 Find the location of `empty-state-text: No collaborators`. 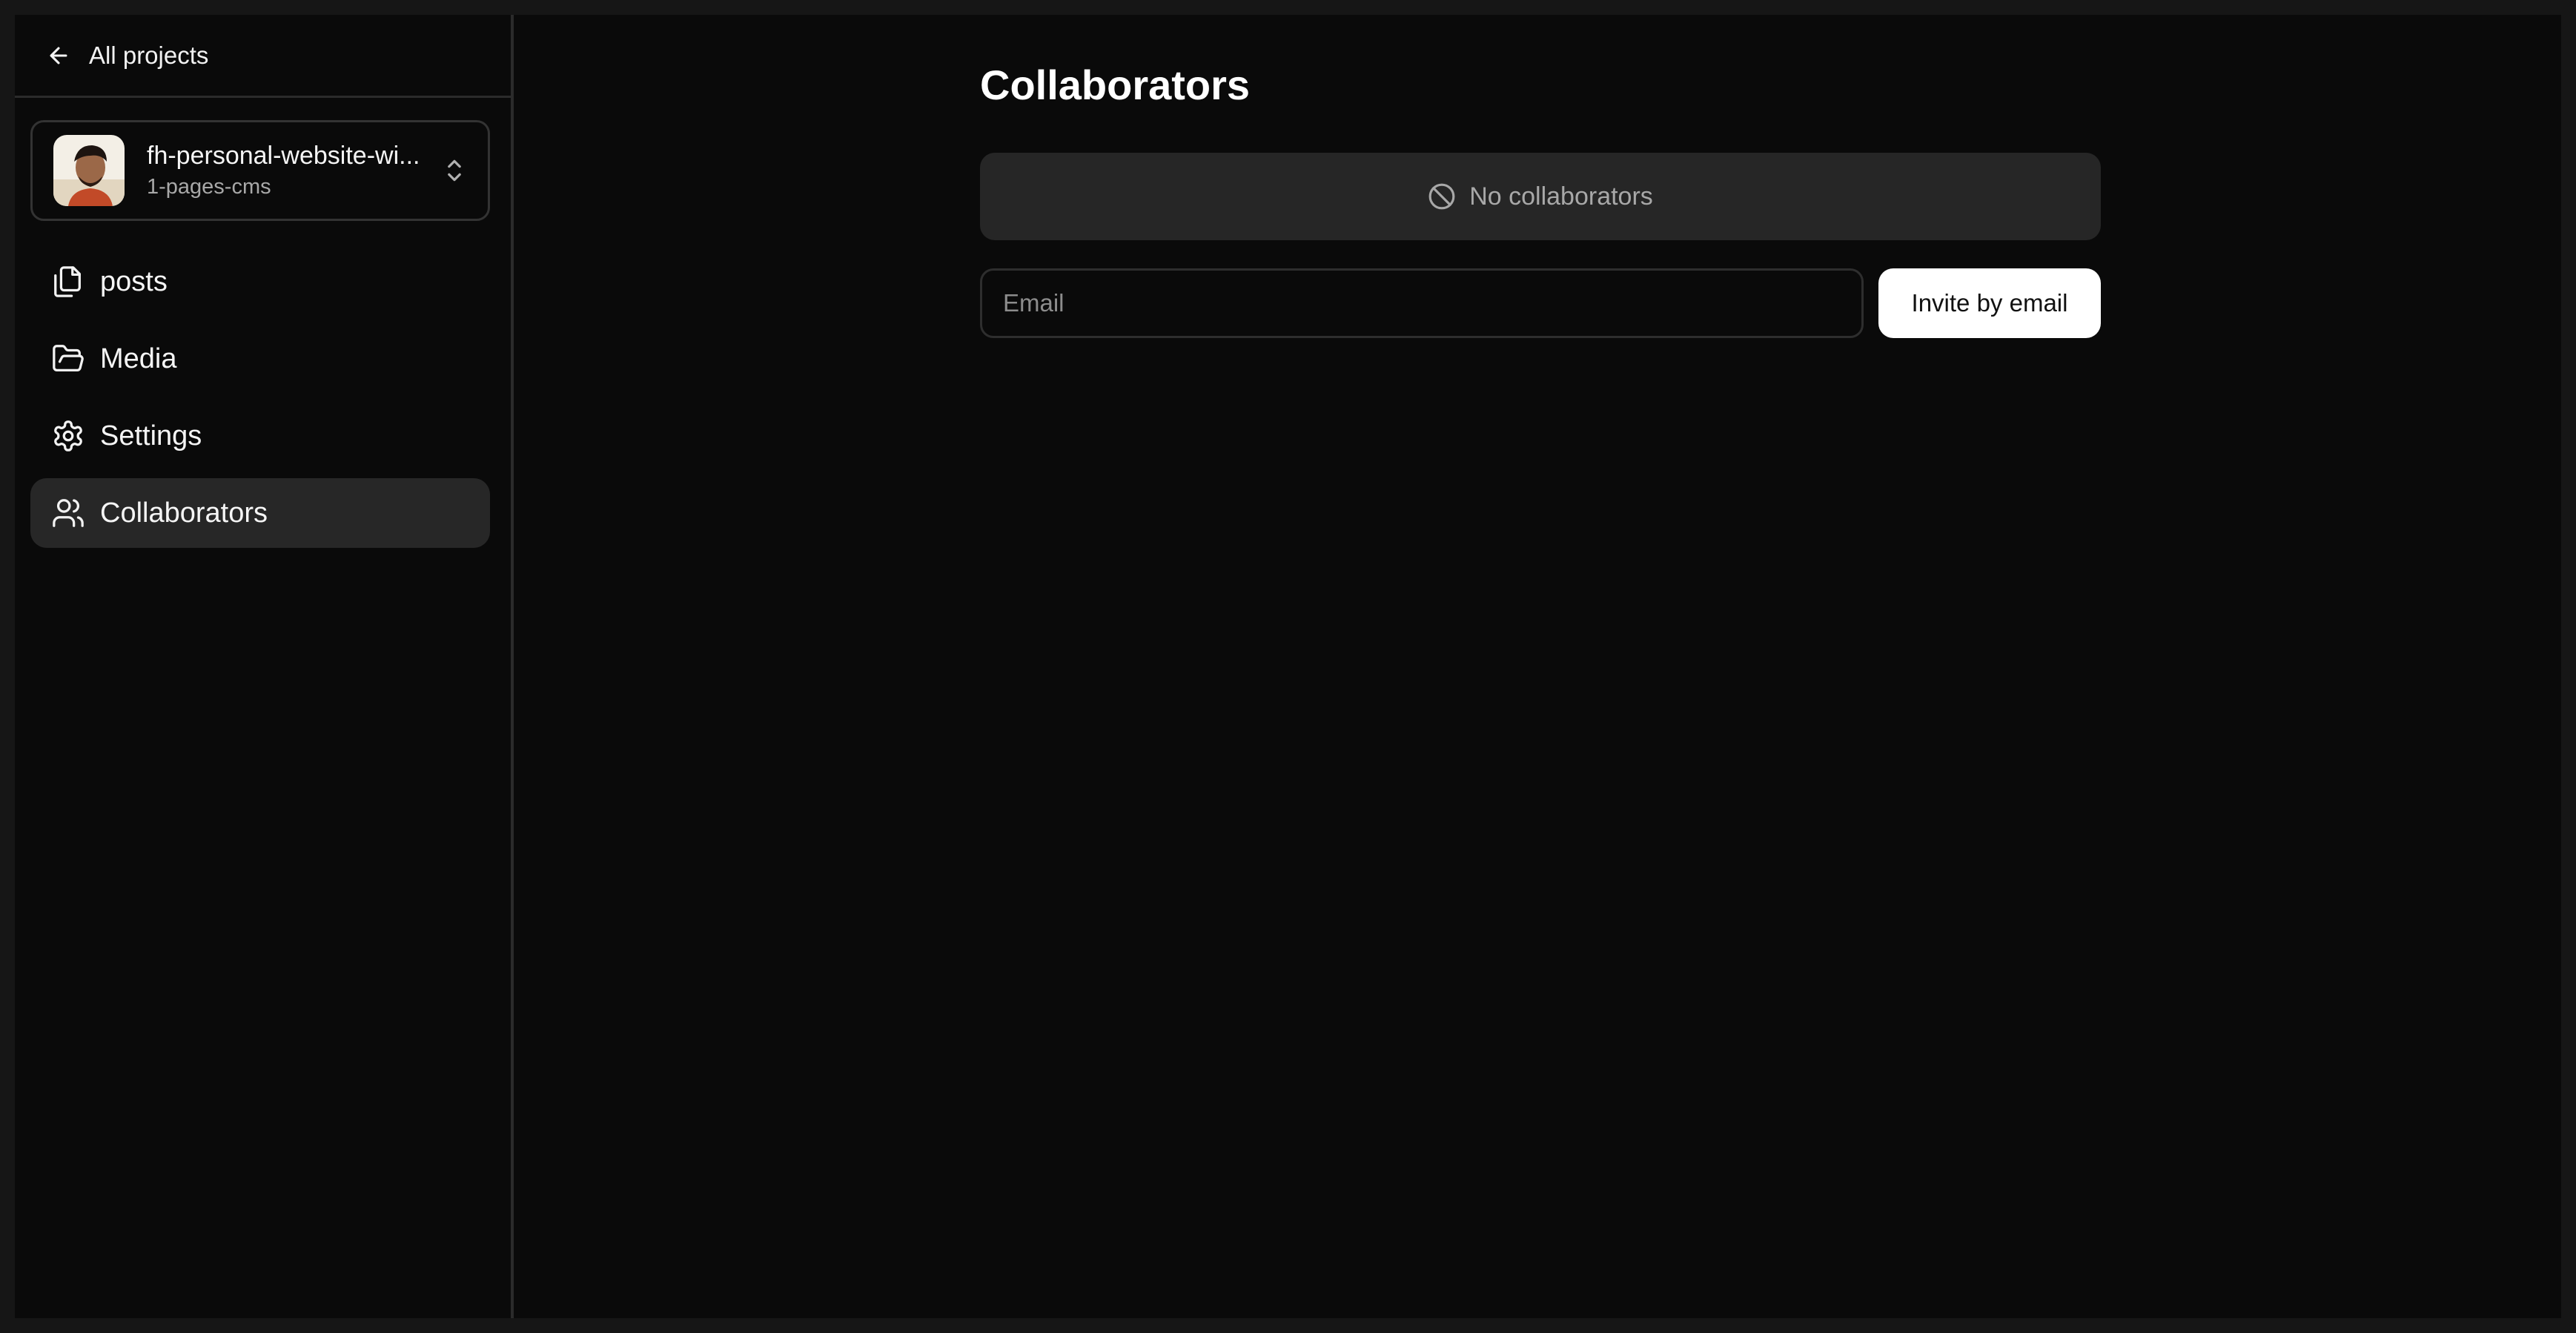

empty-state-text: No collaborators is located at coordinates (1561, 196).